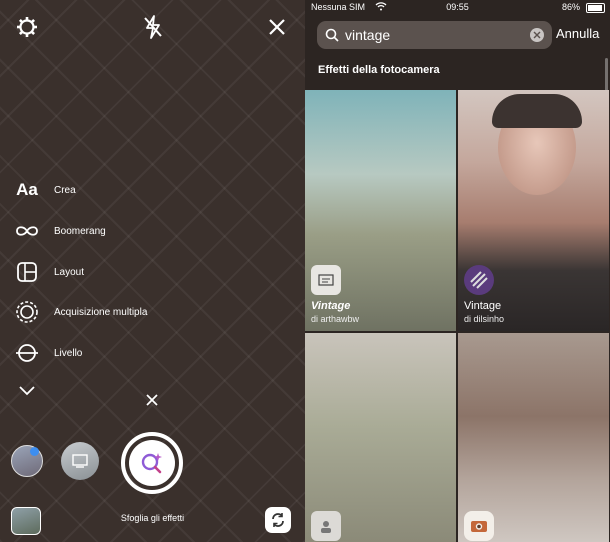 The width and height of the screenshot is (610, 542). What do you see at coordinates (65, 190) in the screenshot?
I see `menu-item-label: Crea` at bounding box center [65, 190].